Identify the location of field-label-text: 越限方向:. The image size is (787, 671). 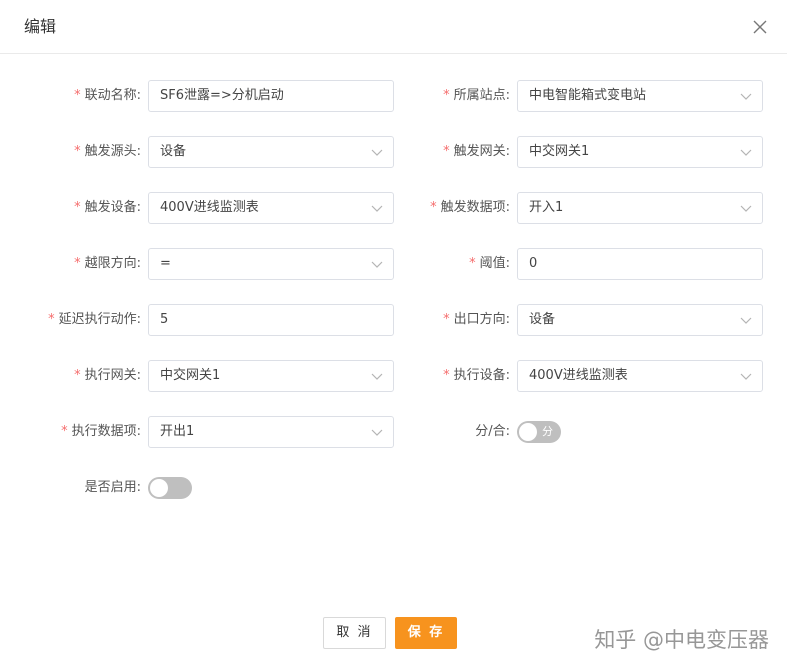
(112, 263).